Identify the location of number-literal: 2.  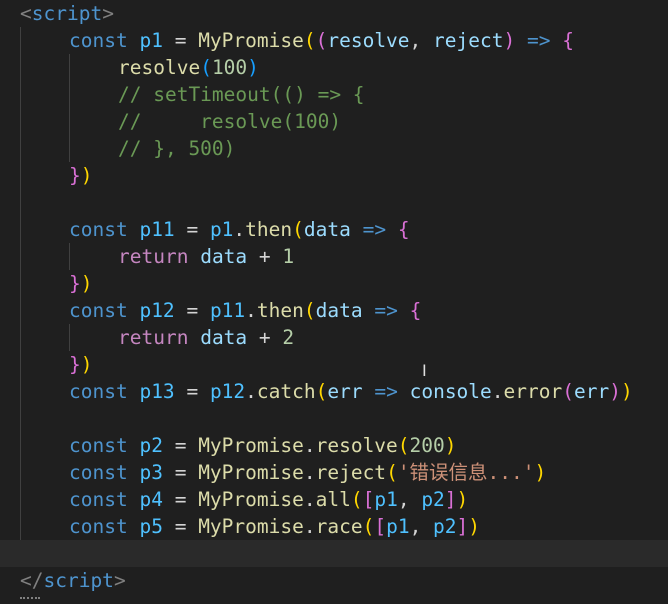
(288, 337).